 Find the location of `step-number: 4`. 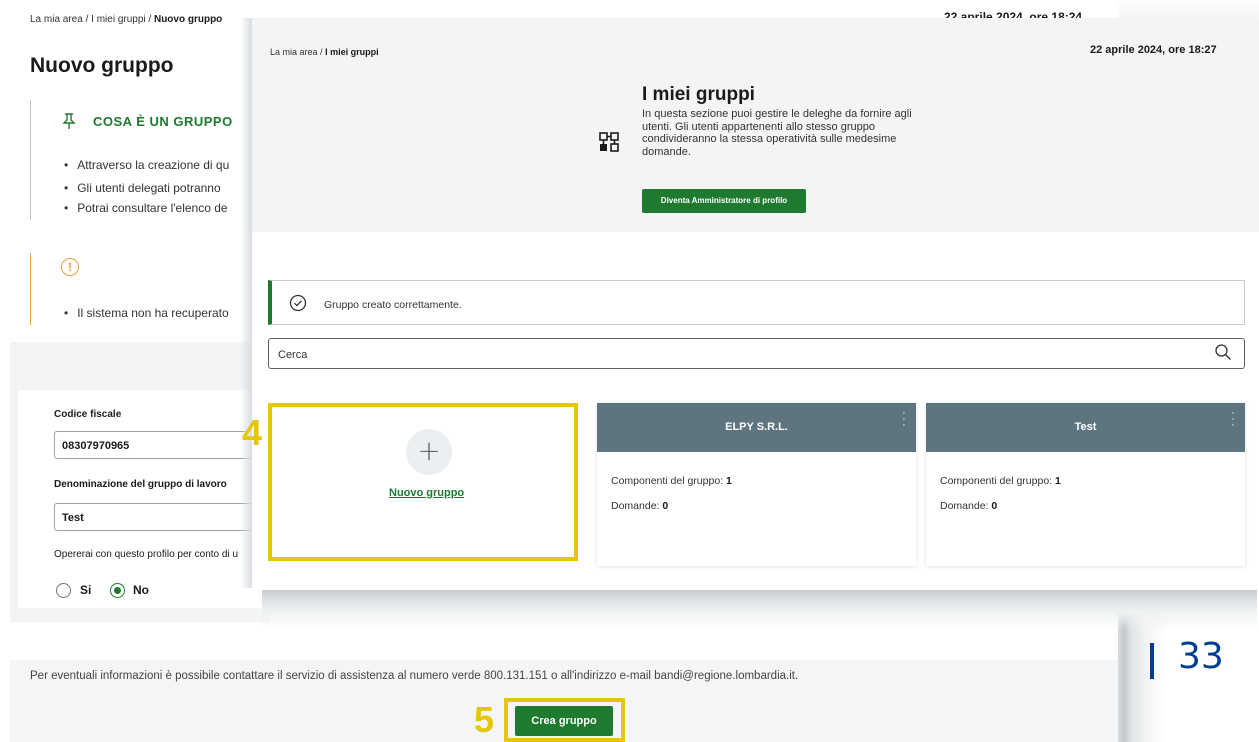

step-number: 4 is located at coordinates (252, 432).